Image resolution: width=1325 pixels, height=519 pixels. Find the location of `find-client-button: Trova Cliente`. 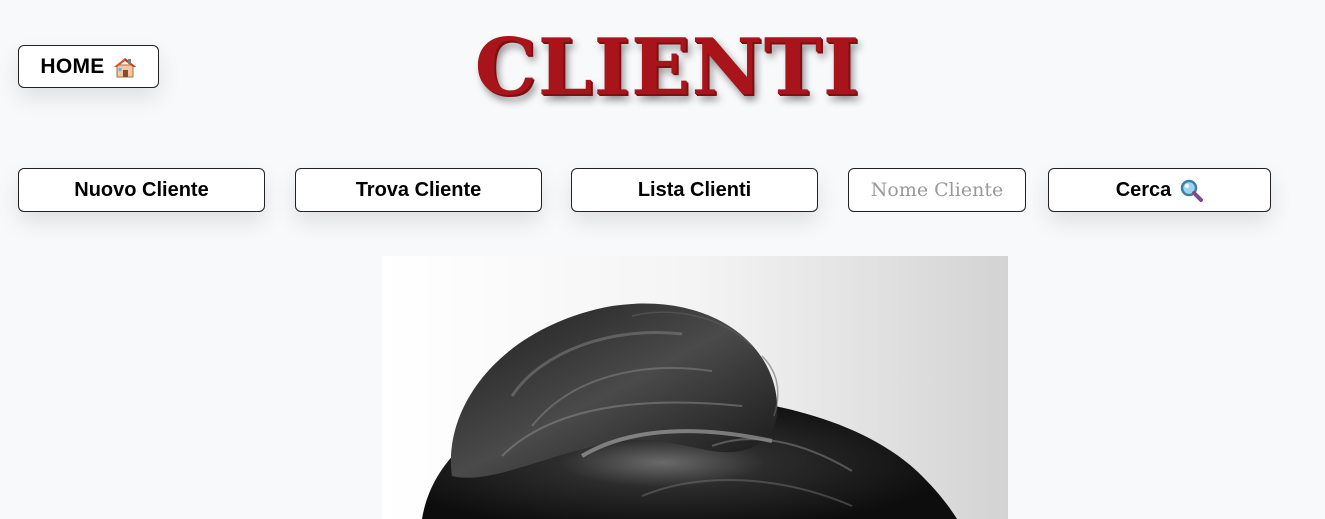

find-client-button: Trova Cliente is located at coordinates (418, 190).